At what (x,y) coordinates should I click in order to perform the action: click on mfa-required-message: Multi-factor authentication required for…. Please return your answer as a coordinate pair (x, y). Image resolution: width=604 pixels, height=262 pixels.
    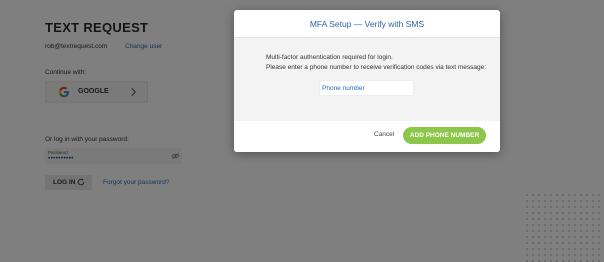
    Looking at the image, I should click on (329, 57).